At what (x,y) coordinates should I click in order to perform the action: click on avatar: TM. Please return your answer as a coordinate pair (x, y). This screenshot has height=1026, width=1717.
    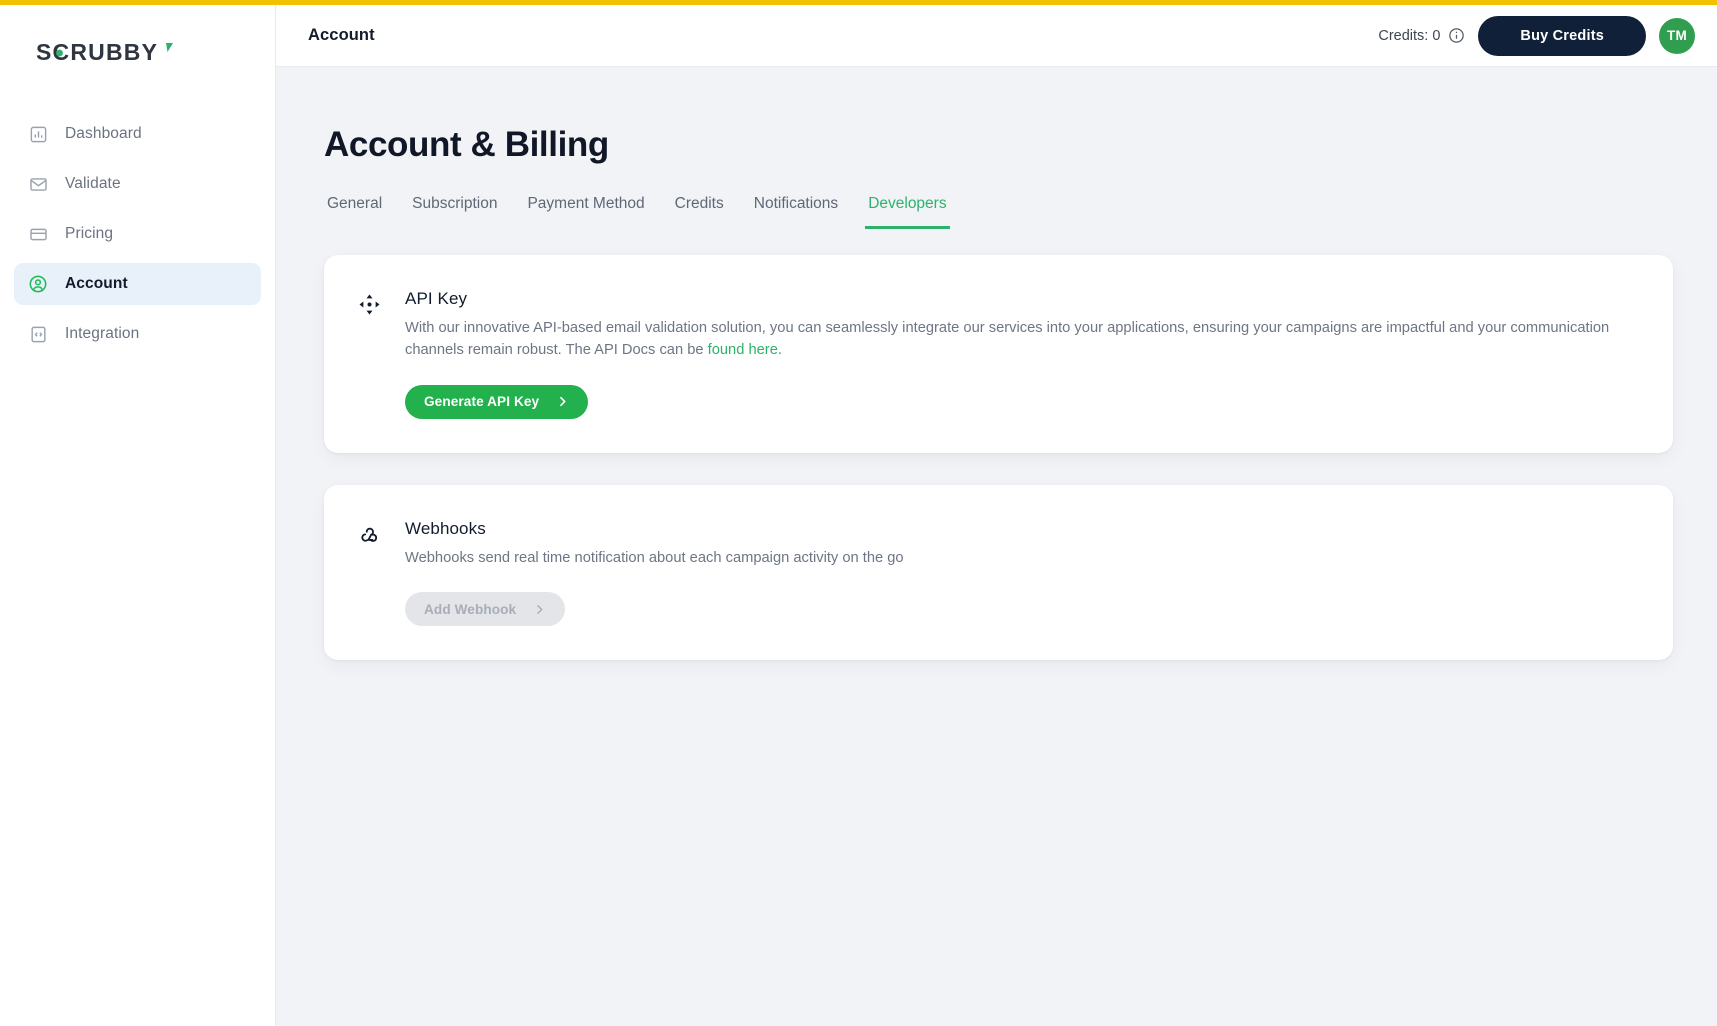
    Looking at the image, I should click on (1677, 35).